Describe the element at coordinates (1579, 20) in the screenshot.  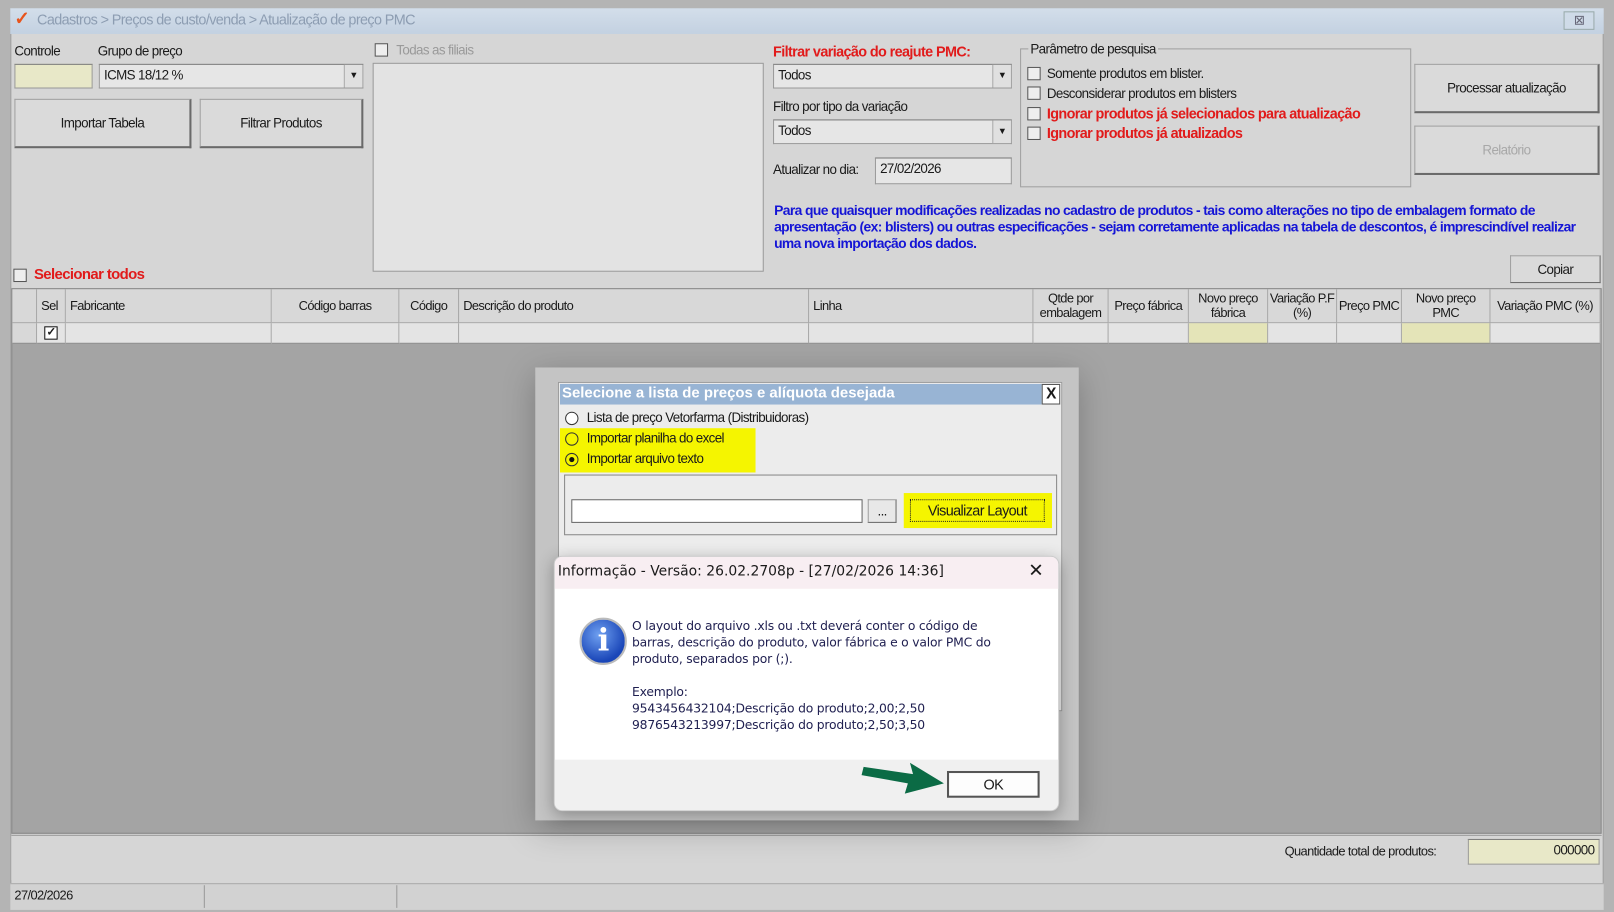
I see `window-close-button: ⊠` at that location.